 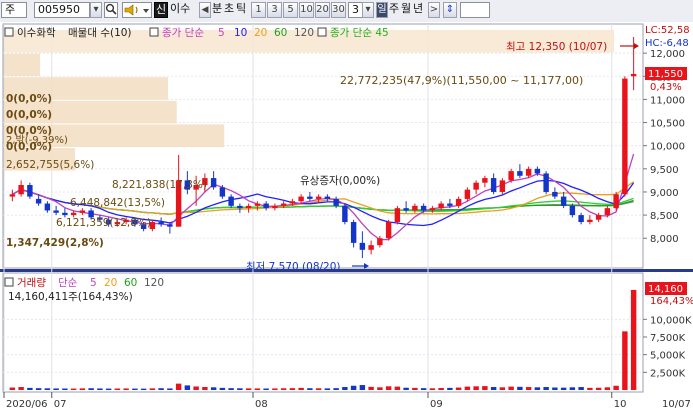 I want to click on interval-20: 20, so click(x=322, y=10).